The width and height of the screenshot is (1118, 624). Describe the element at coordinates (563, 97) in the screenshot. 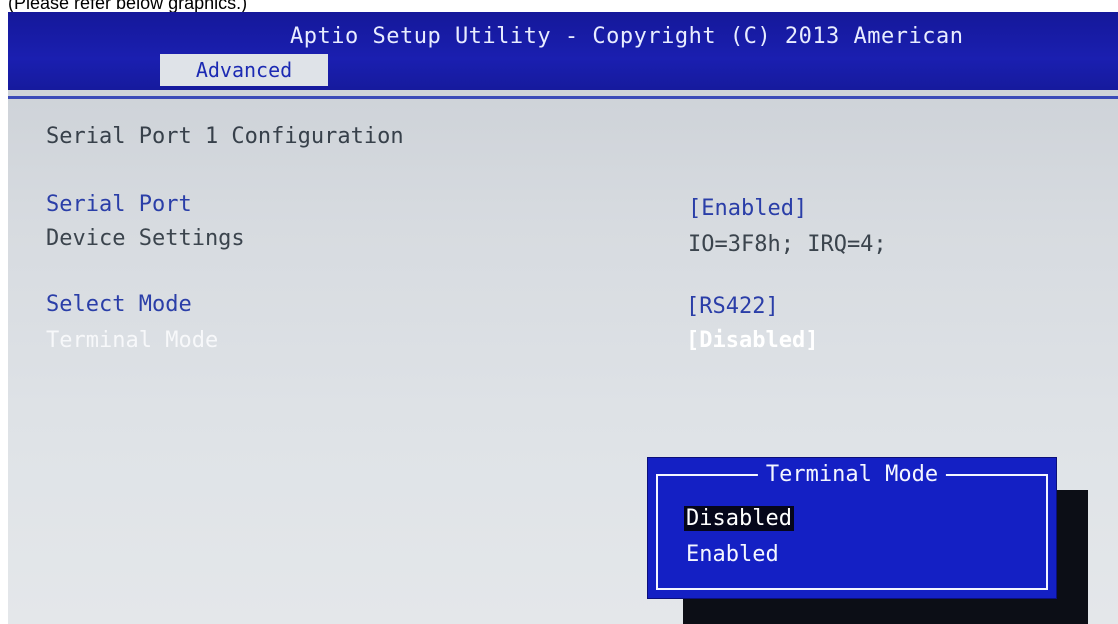

I see `header-divider` at that location.